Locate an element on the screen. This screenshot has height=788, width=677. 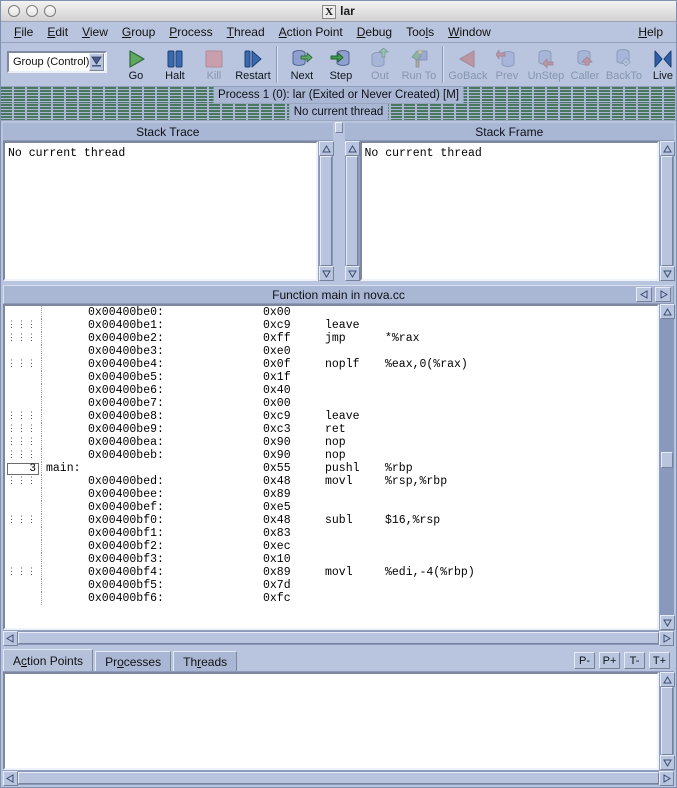
source-scroll-thumb is located at coordinates (667, 460).